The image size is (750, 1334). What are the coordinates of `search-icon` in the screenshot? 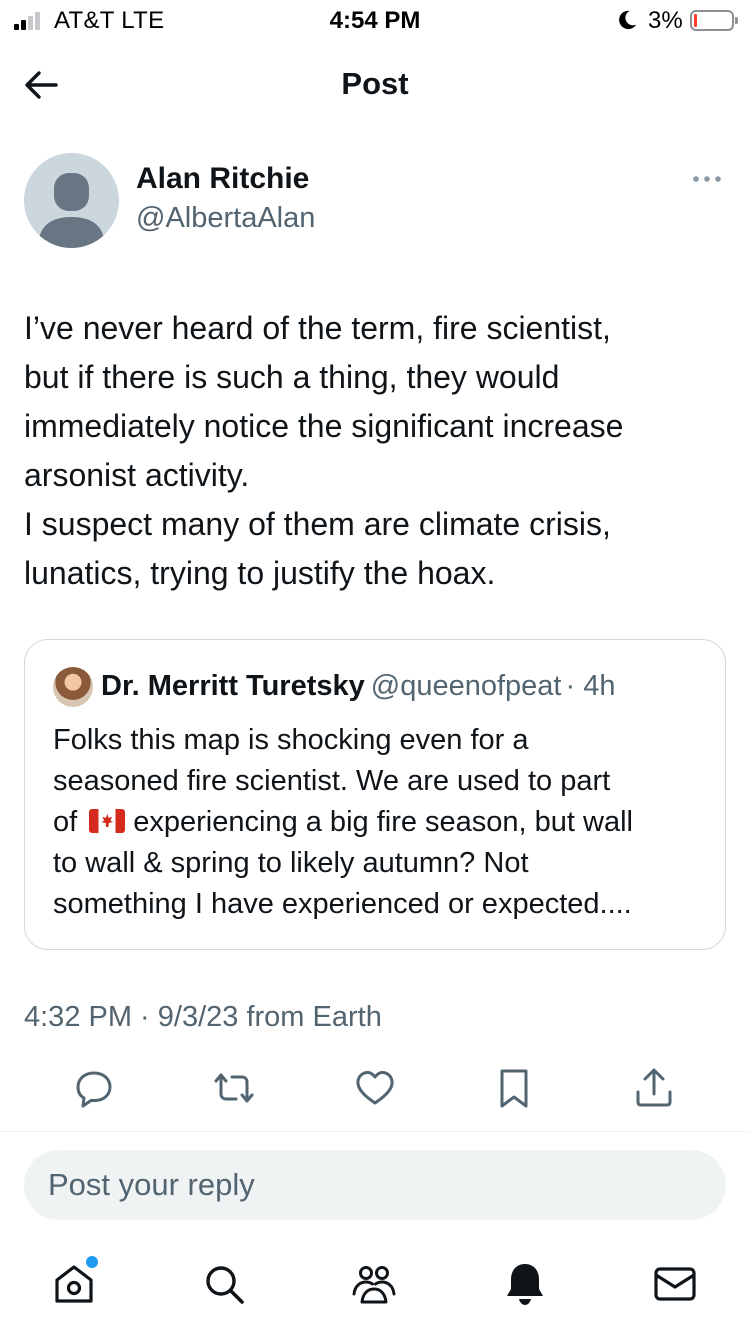 It's located at (224, 1284).